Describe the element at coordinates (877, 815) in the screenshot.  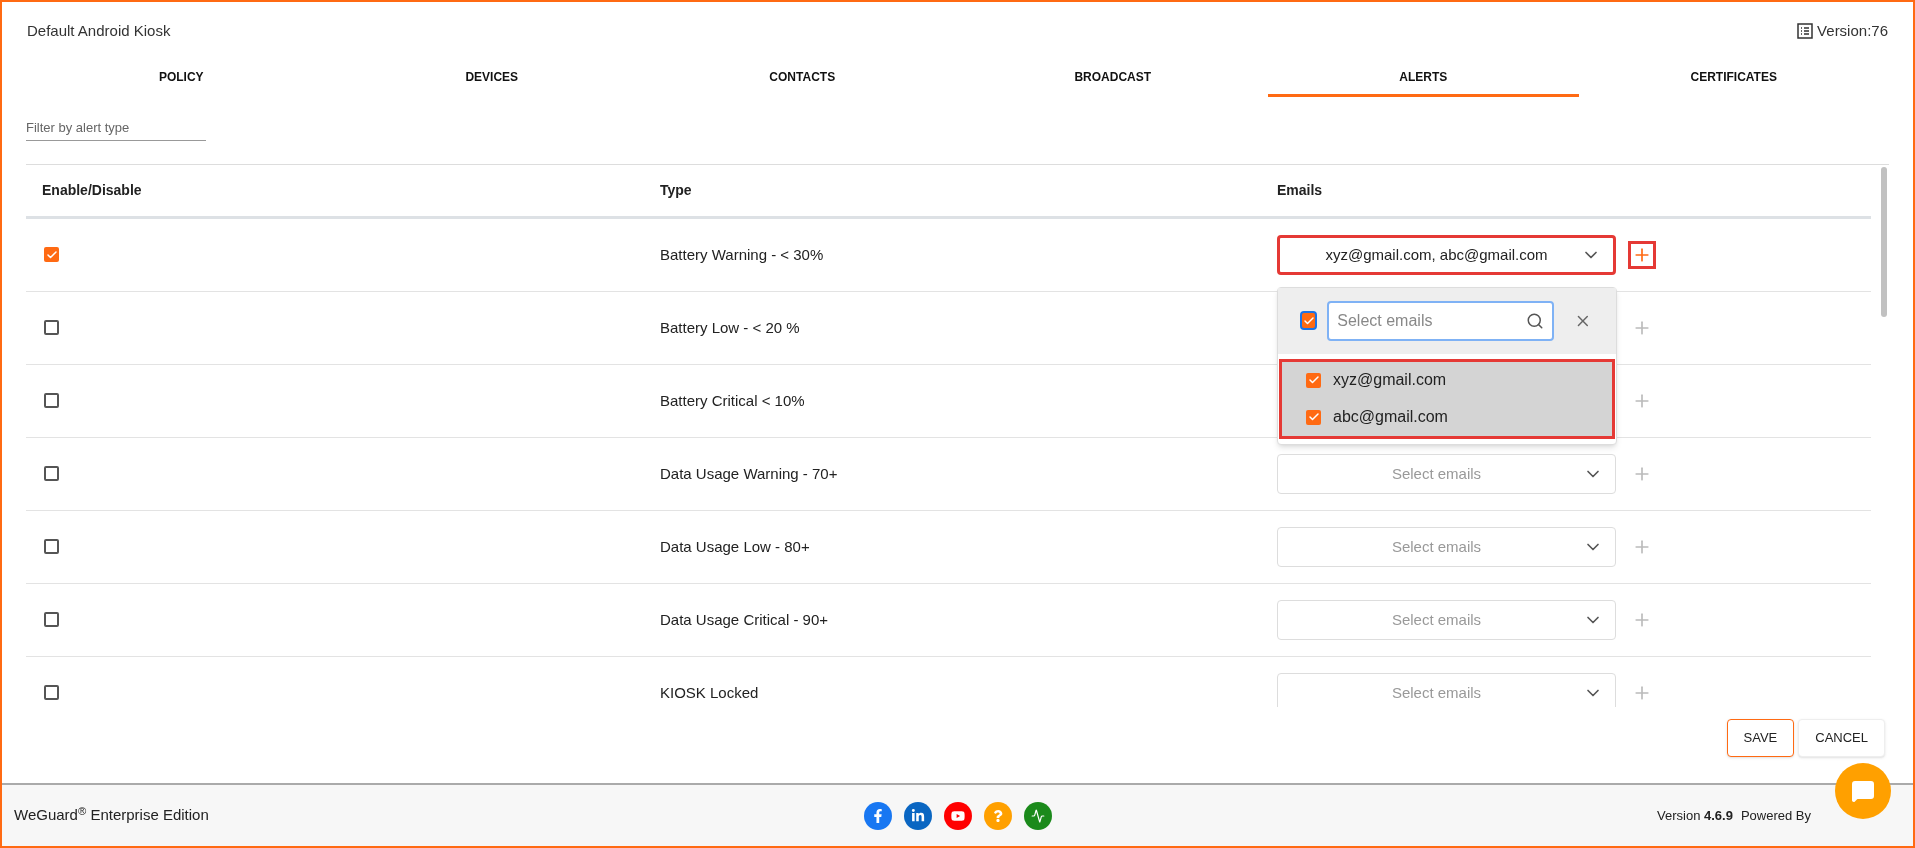
I see `facebook-icon` at that location.